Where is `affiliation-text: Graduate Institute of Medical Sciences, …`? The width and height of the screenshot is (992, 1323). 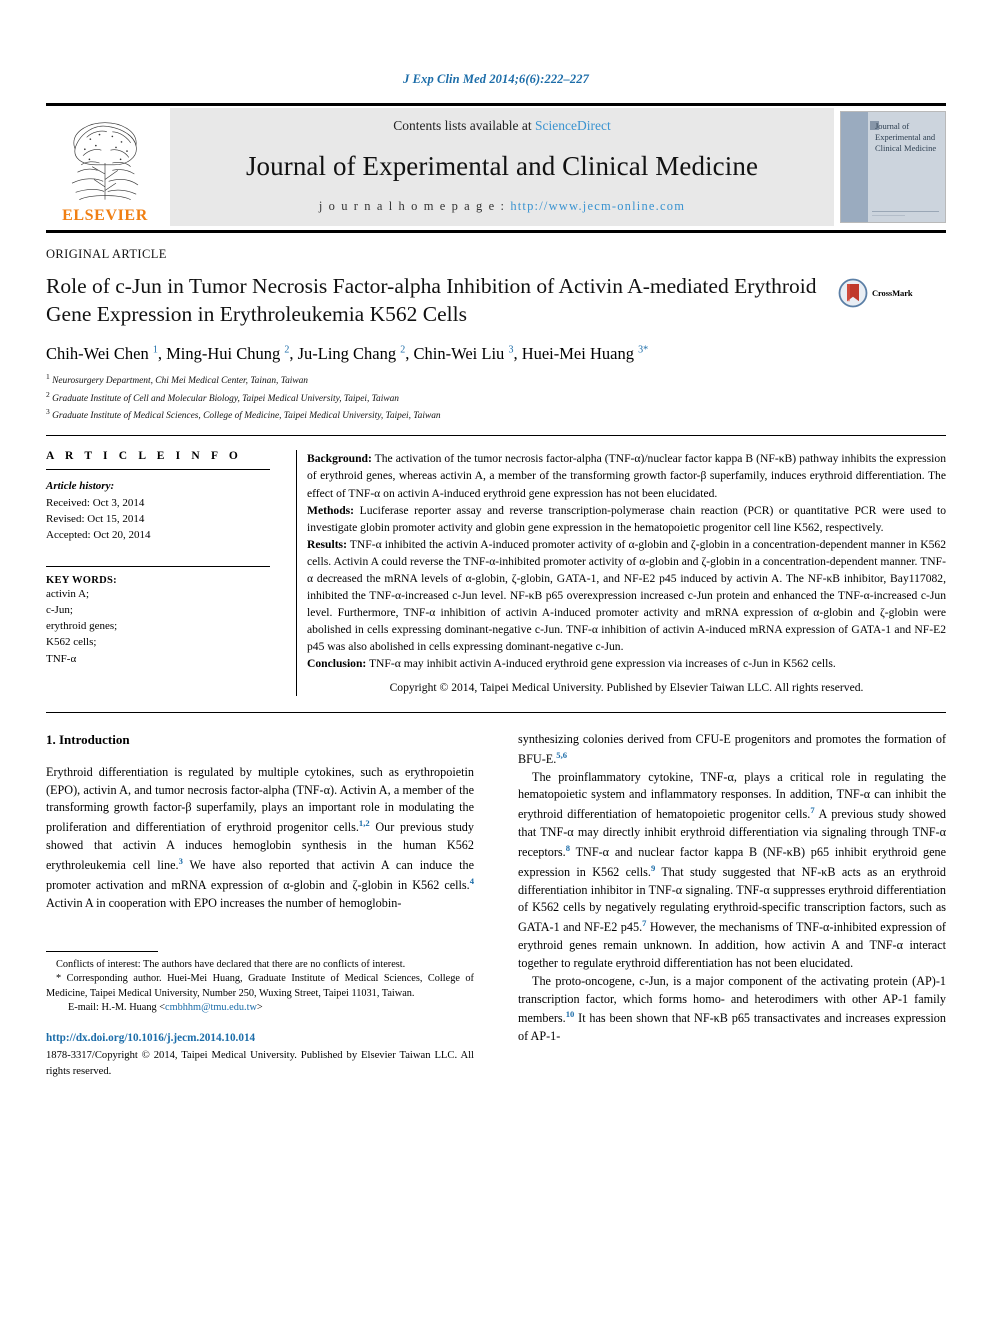 affiliation-text: Graduate Institute of Medical Sciences, … is located at coordinates (246, 416).